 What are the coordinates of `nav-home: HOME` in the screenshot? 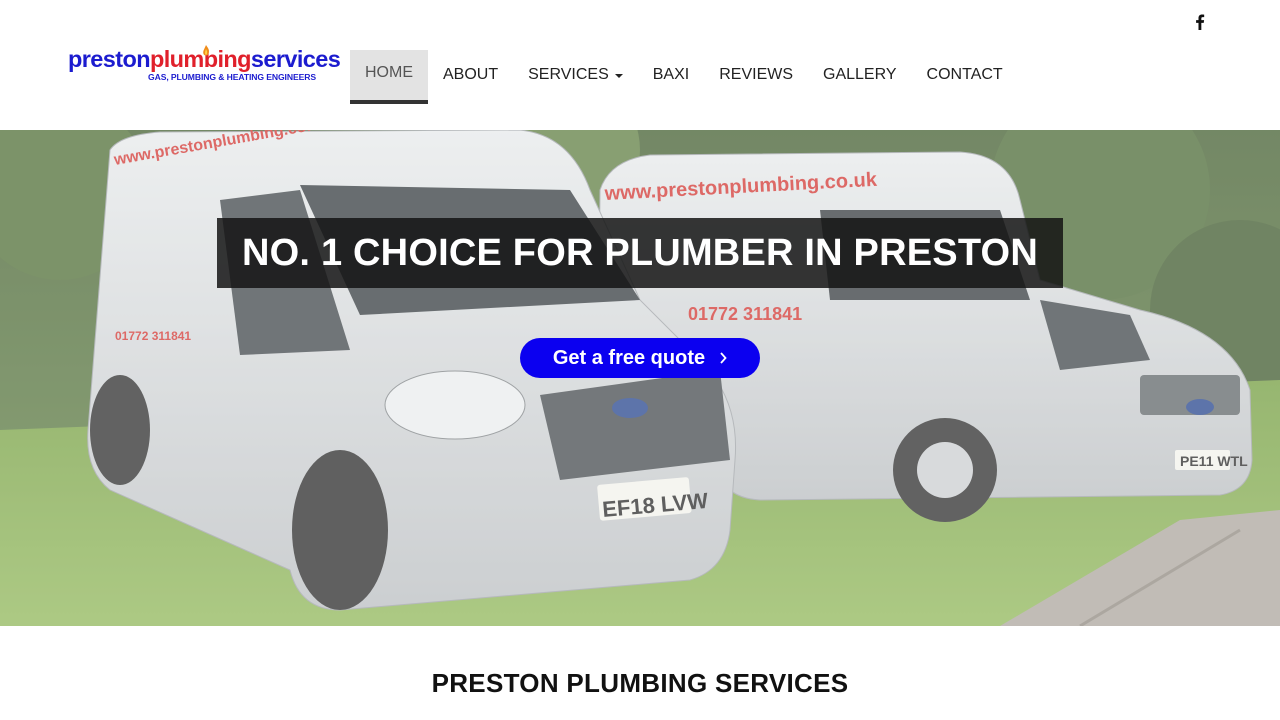 It's located at (389, 77).